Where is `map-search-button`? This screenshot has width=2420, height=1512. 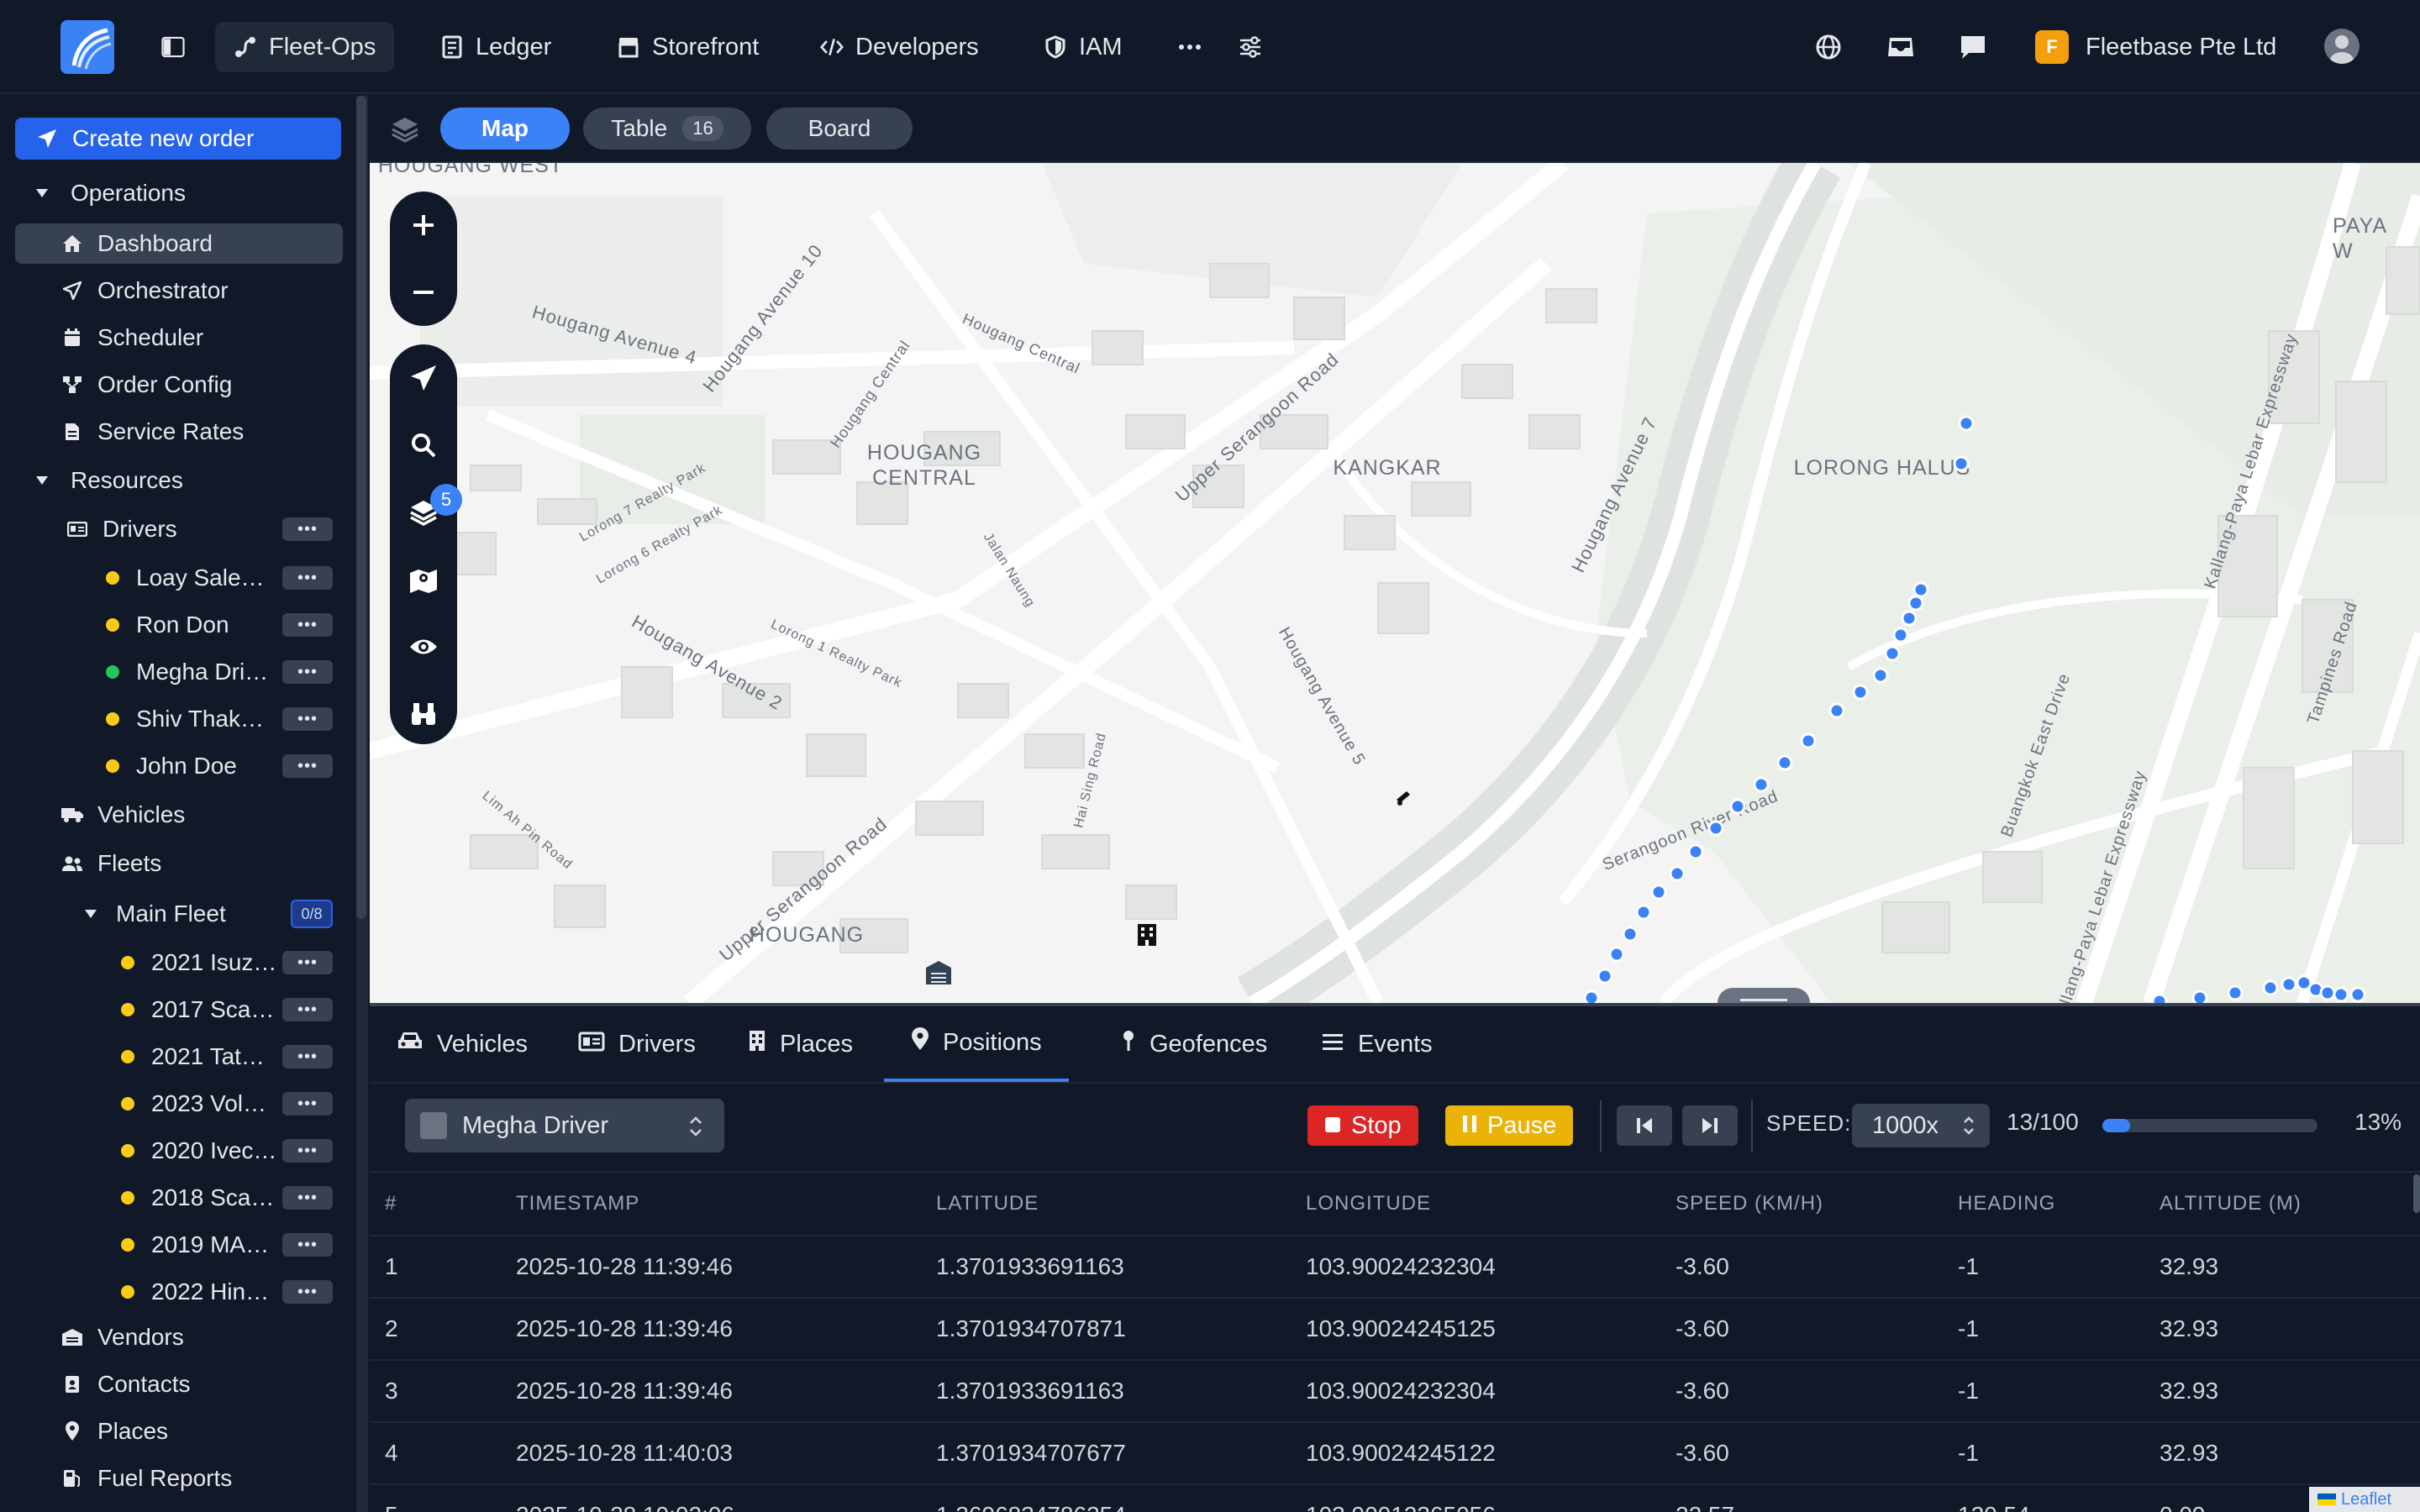 map-search-button is located at coordinates (423, 445).